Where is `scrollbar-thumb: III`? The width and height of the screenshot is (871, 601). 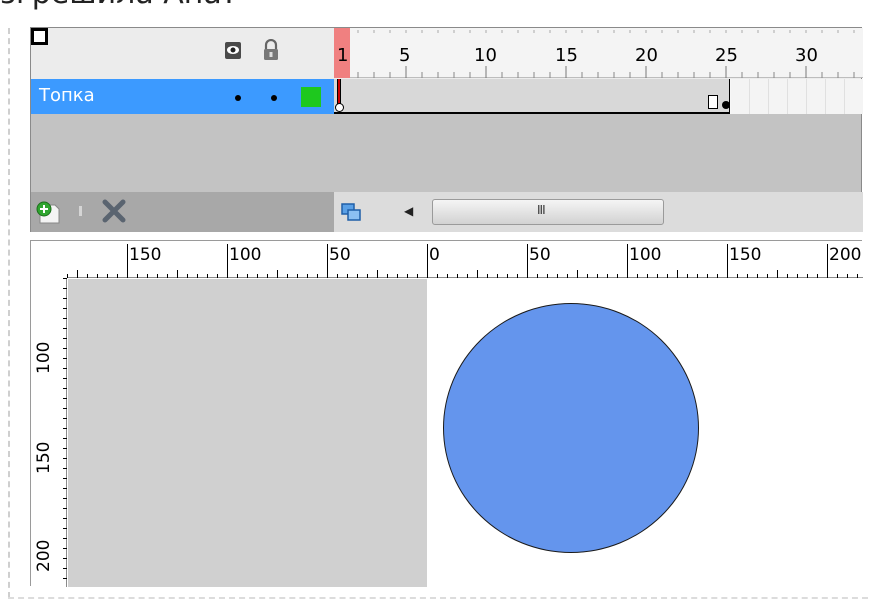 scrollbar-thumb: III is located at coordinates (548, 212).